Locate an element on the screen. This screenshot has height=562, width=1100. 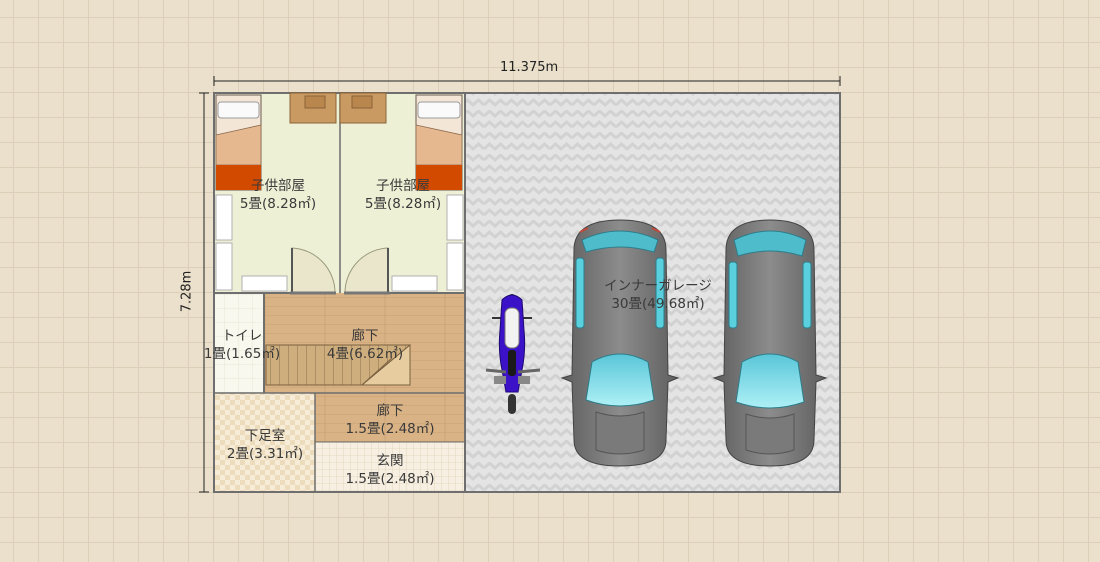
dimension-line-horizontal is located at coordinates (527, 81).